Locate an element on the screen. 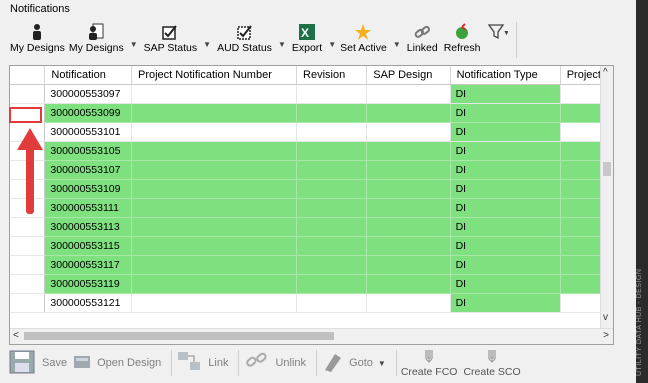  column-header-revision: Revision is located at coordinates (332, 75).